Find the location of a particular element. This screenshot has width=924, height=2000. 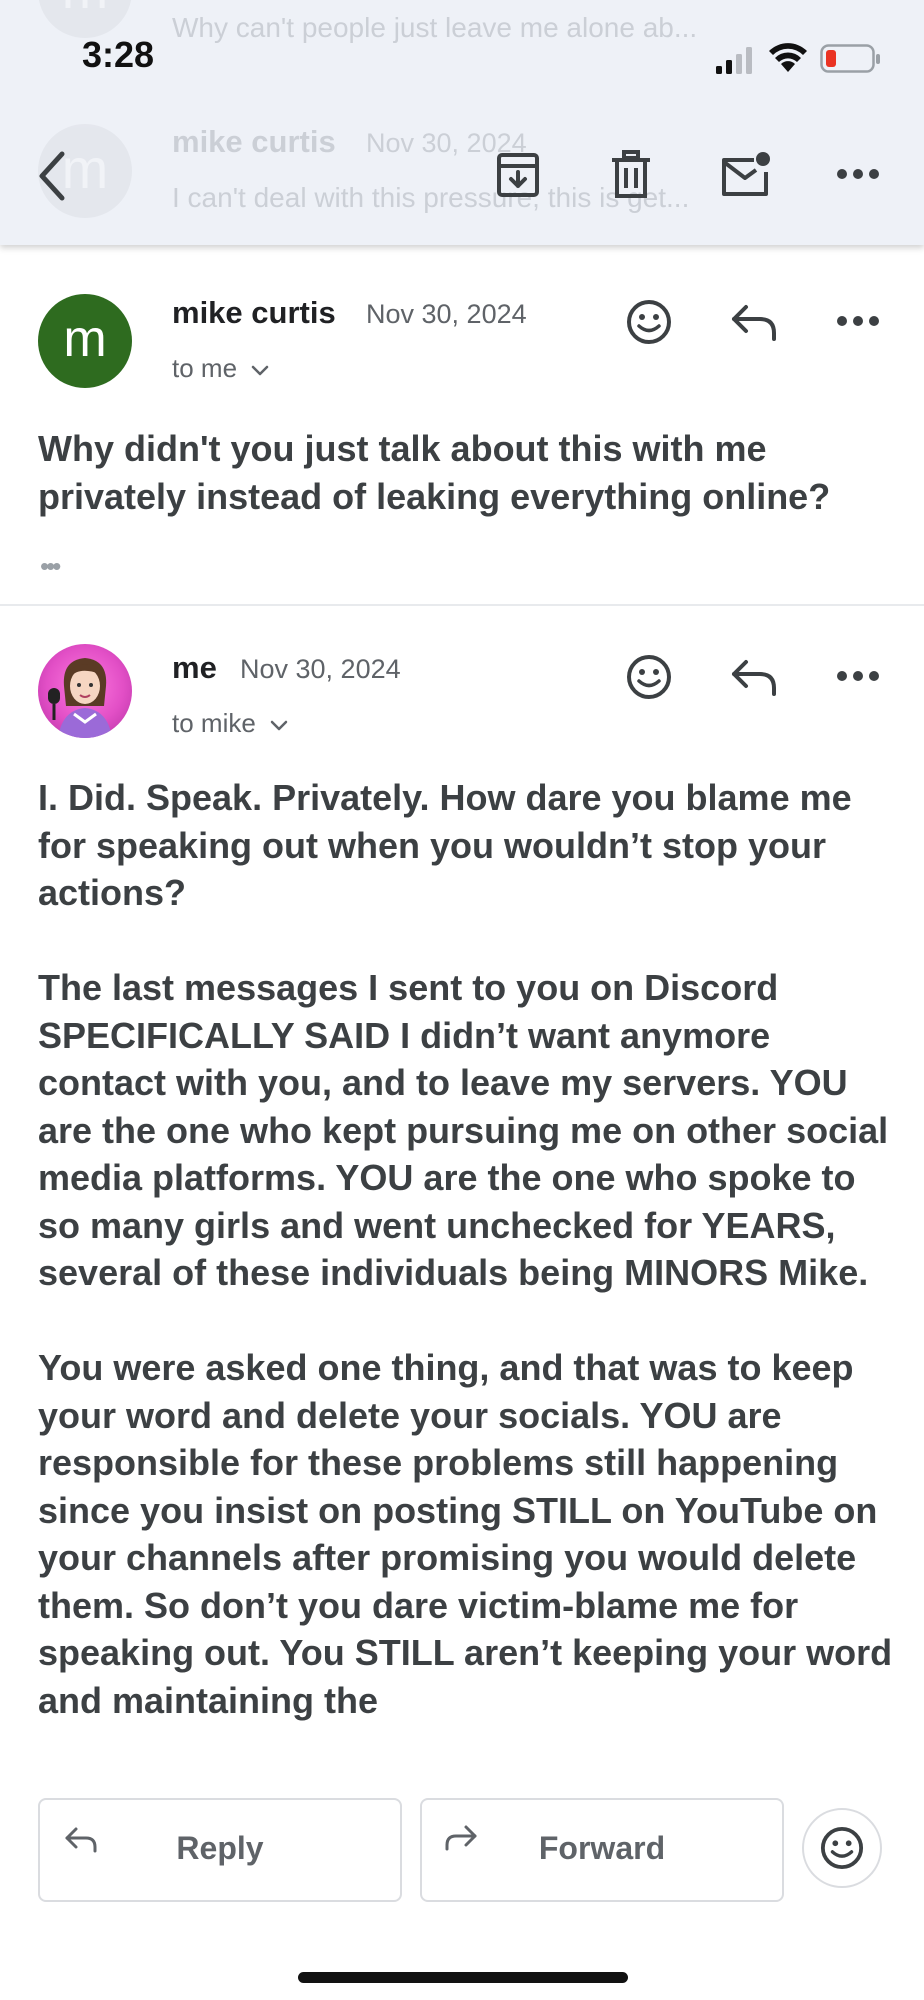

trash-icon is located at coordinates (631, 175).